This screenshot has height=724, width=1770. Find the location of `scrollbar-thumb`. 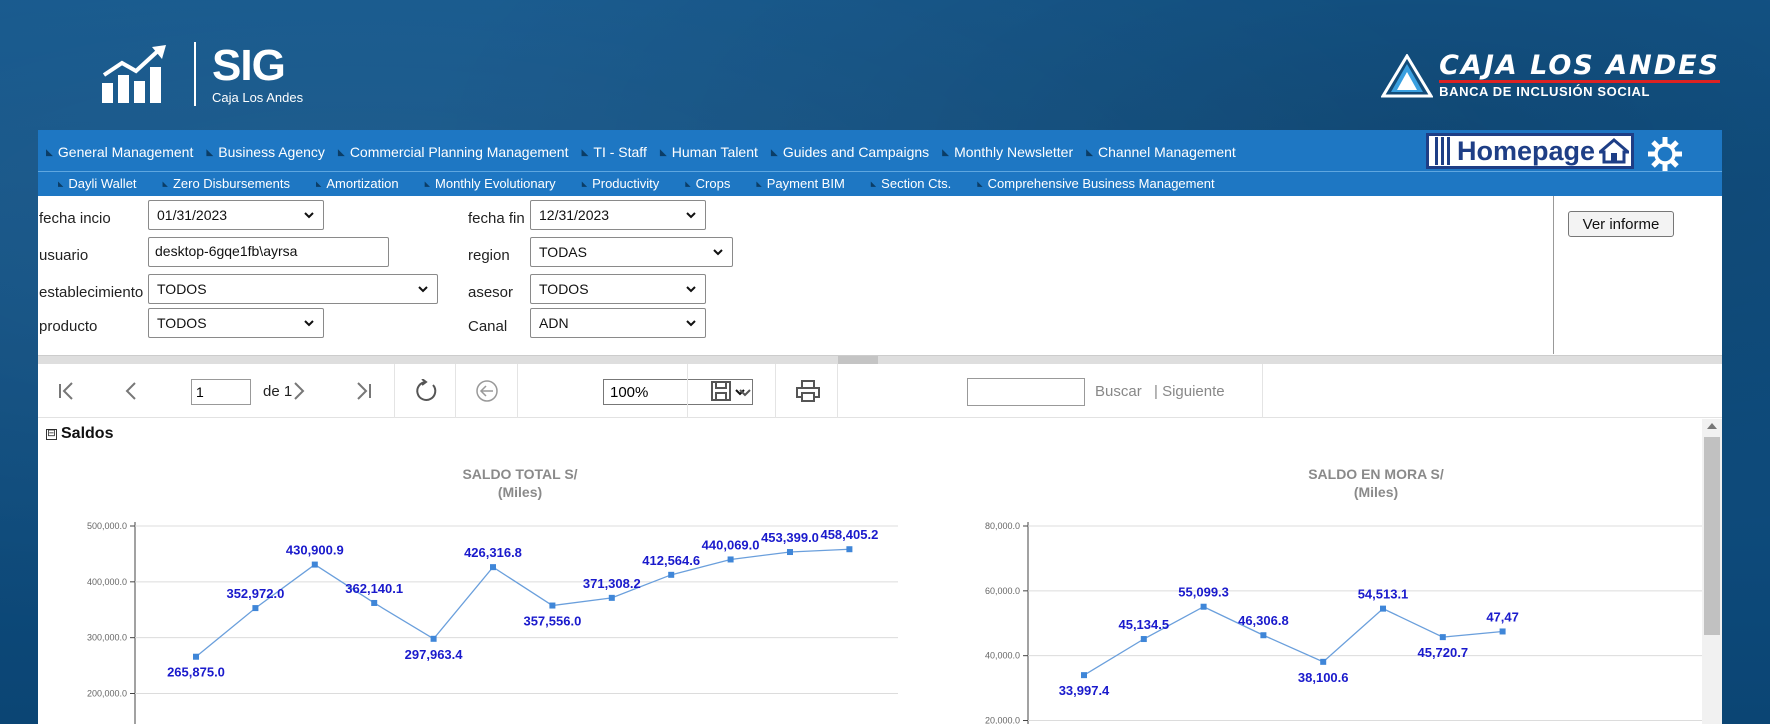

scrollbar-thumb is located at coordinates (1712, 536).